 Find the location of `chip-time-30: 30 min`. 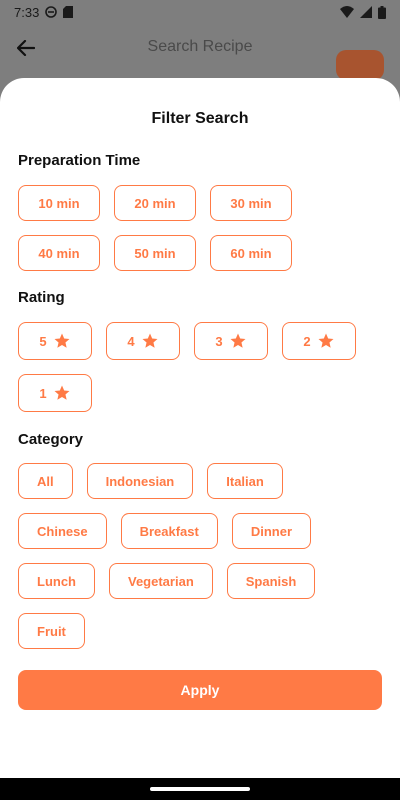

chip-time-30: 30 min is located at coordinates (251, 203).